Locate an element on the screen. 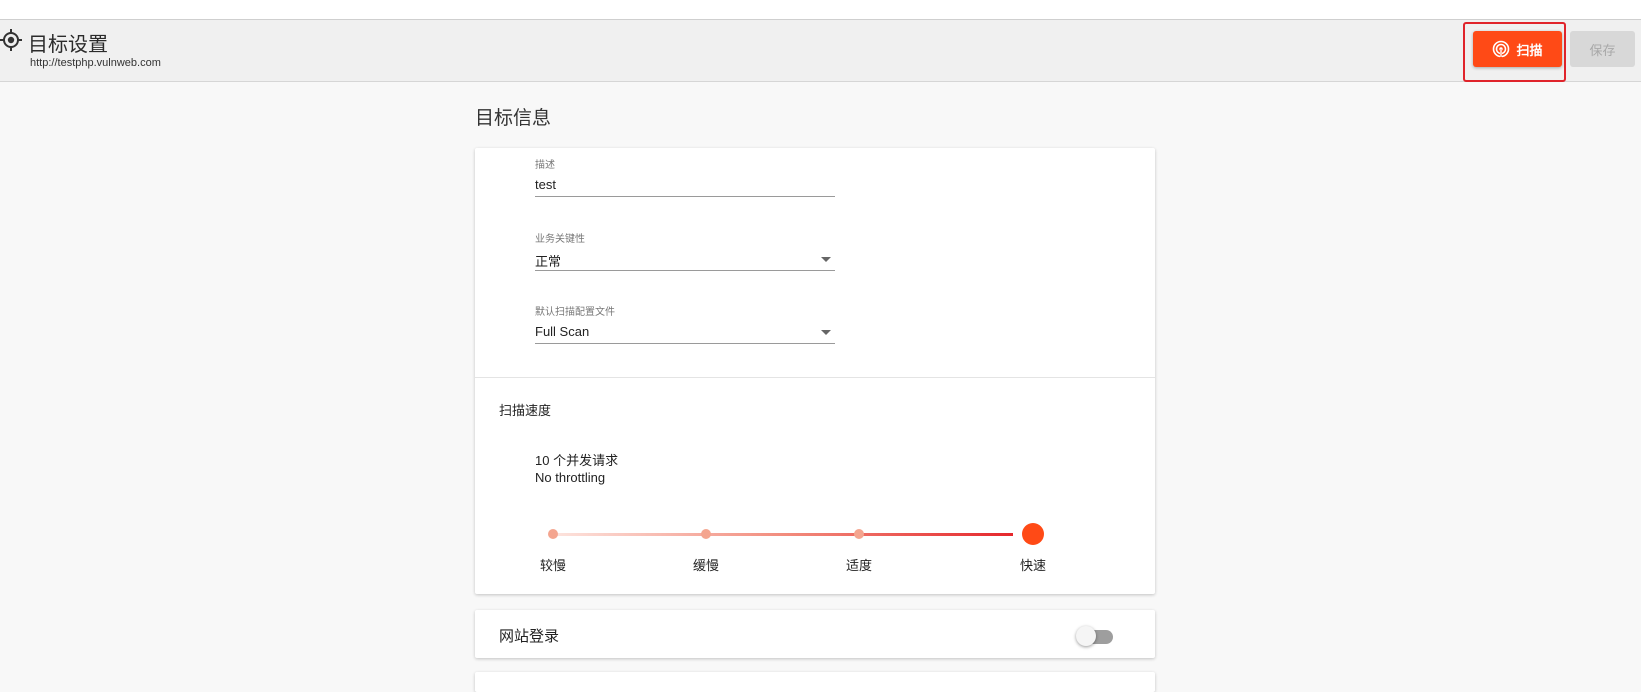  next-card is located at coordinates (815, 682).